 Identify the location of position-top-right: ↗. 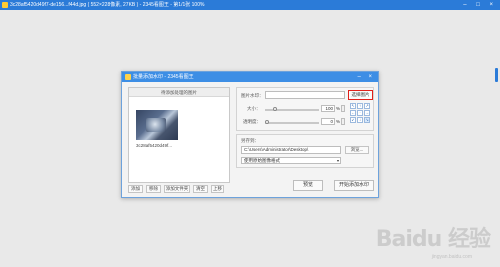
(367, 106).